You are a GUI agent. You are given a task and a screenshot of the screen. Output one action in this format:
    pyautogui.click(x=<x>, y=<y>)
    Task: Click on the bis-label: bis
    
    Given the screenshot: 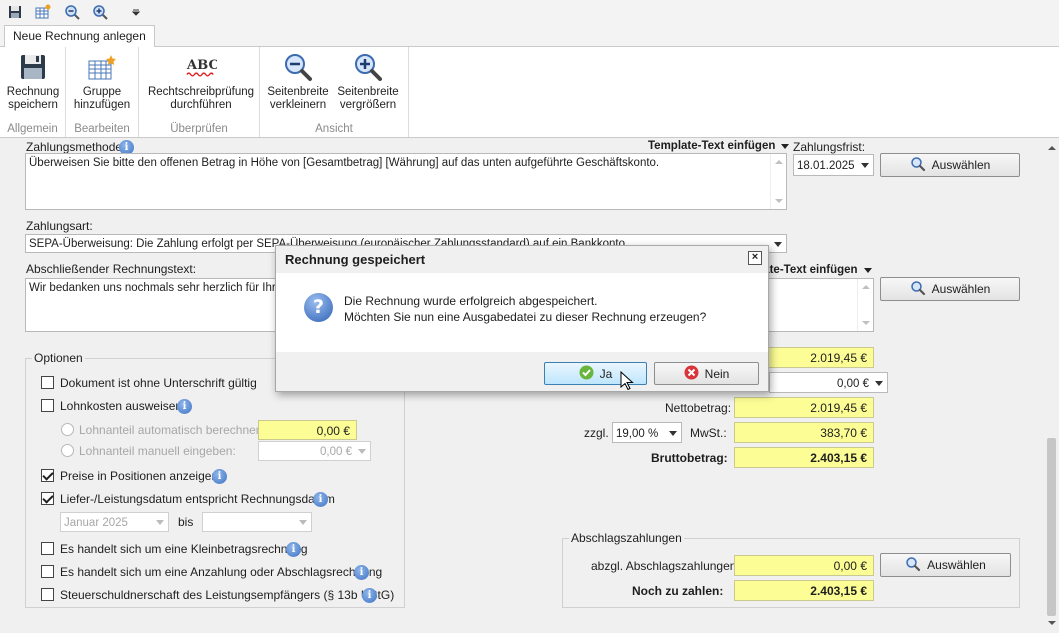 What is the action you would take?
    pyautogui.click(x=186, y=522)
    